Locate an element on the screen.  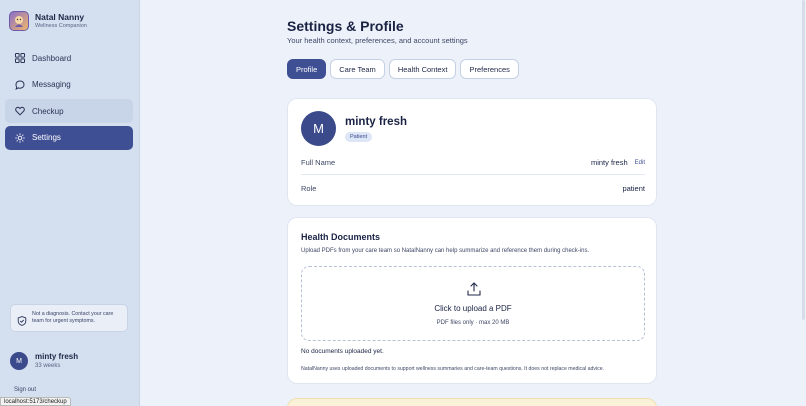
profile-row-role: Role patient is located at coordinates (473, 188).